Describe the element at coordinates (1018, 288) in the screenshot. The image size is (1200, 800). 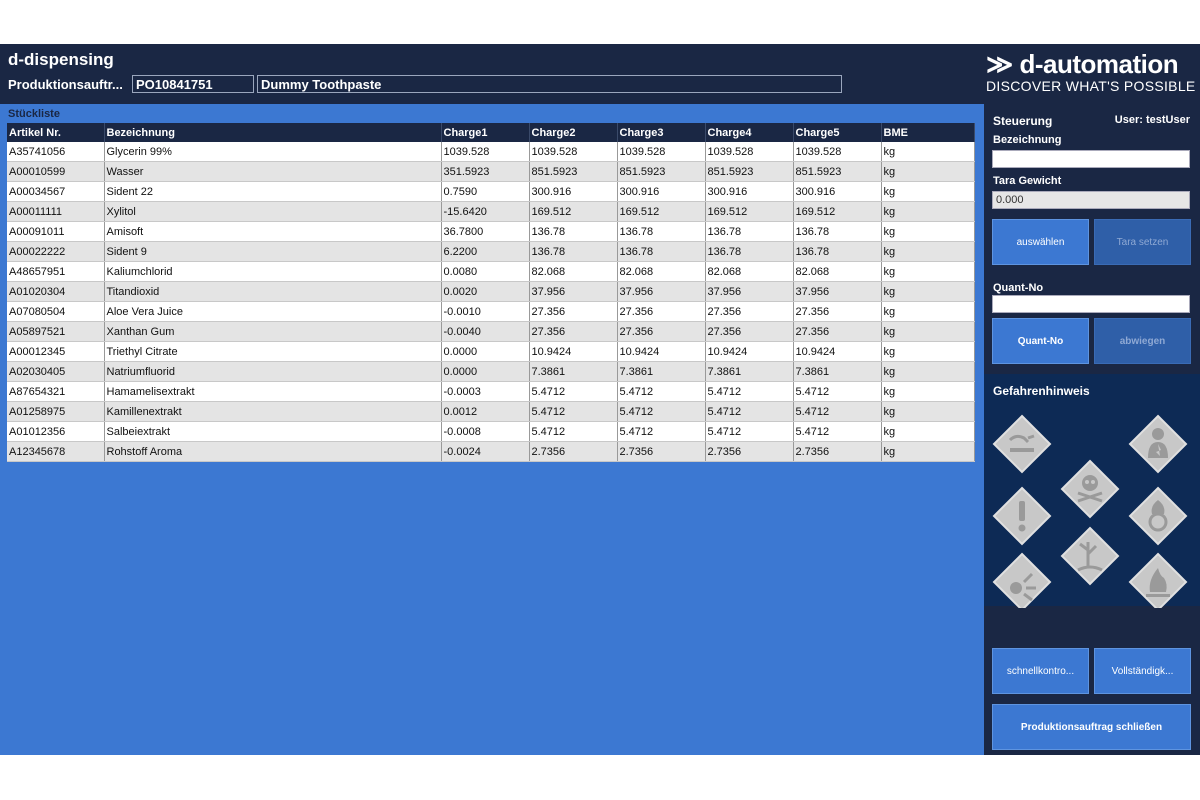
I see `quant-no-label: Quant-No` at that location.